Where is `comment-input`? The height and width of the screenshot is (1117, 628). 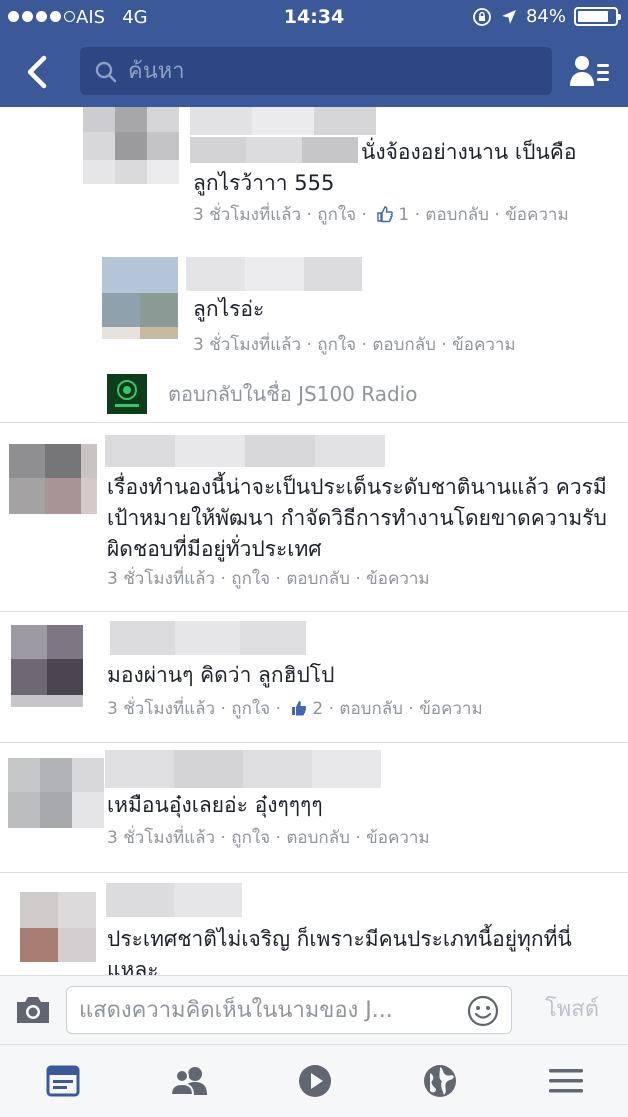
comment-input is located at coordinates (269, 1010).